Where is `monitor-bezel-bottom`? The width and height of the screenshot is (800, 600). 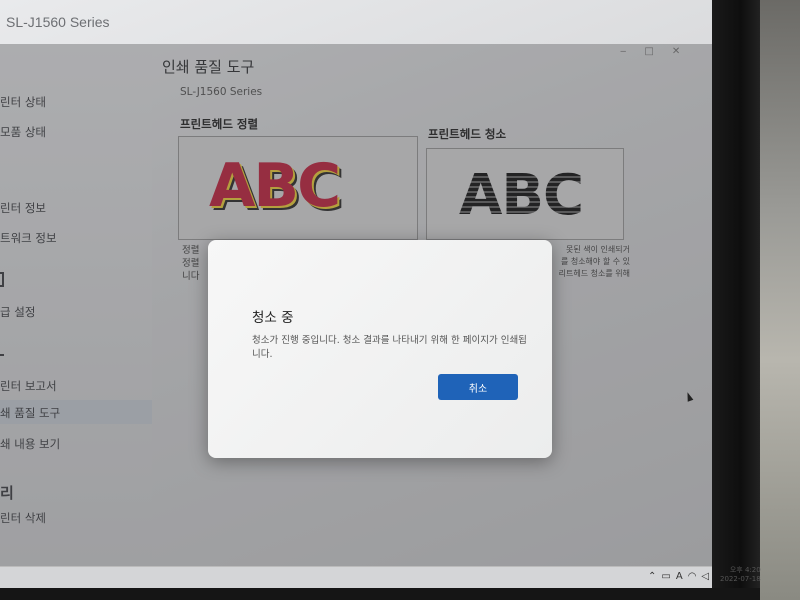 monitor-bezel-bottom is located at coordinates (380, 594).